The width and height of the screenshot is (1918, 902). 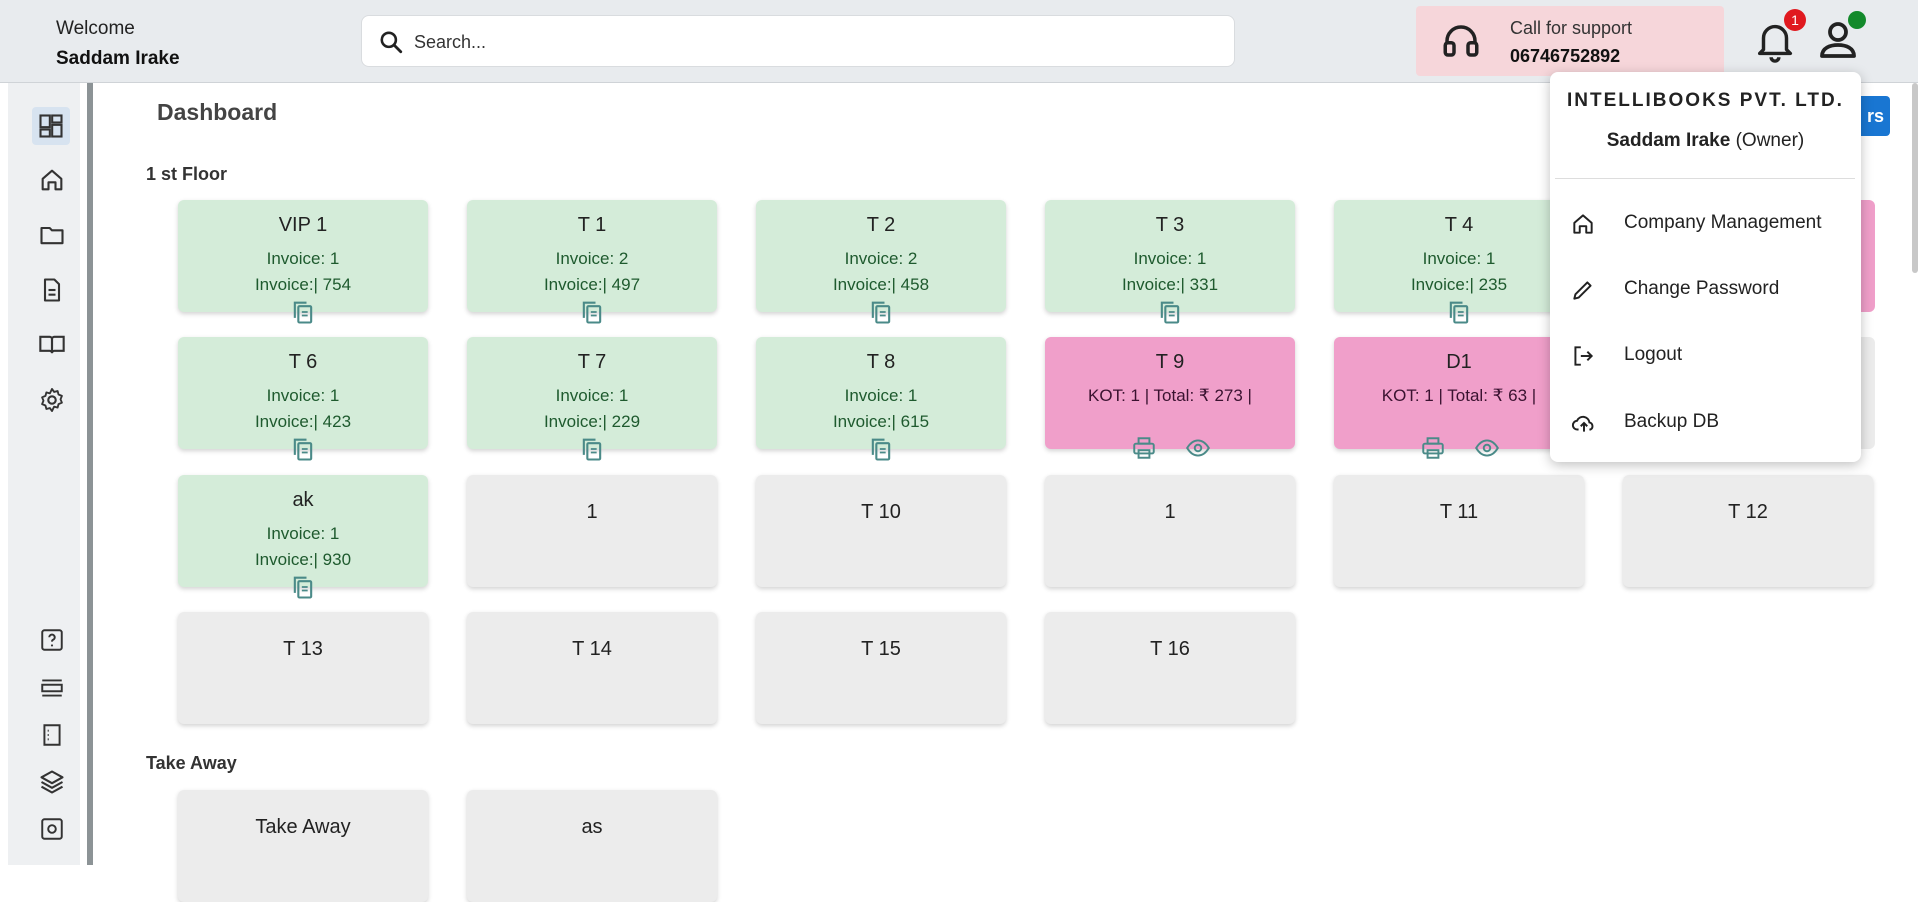 What do you see at coordinates (118, 58) in the screenshot?
I see `user-name: Saddam Irake` at bounding box center [118, 58].